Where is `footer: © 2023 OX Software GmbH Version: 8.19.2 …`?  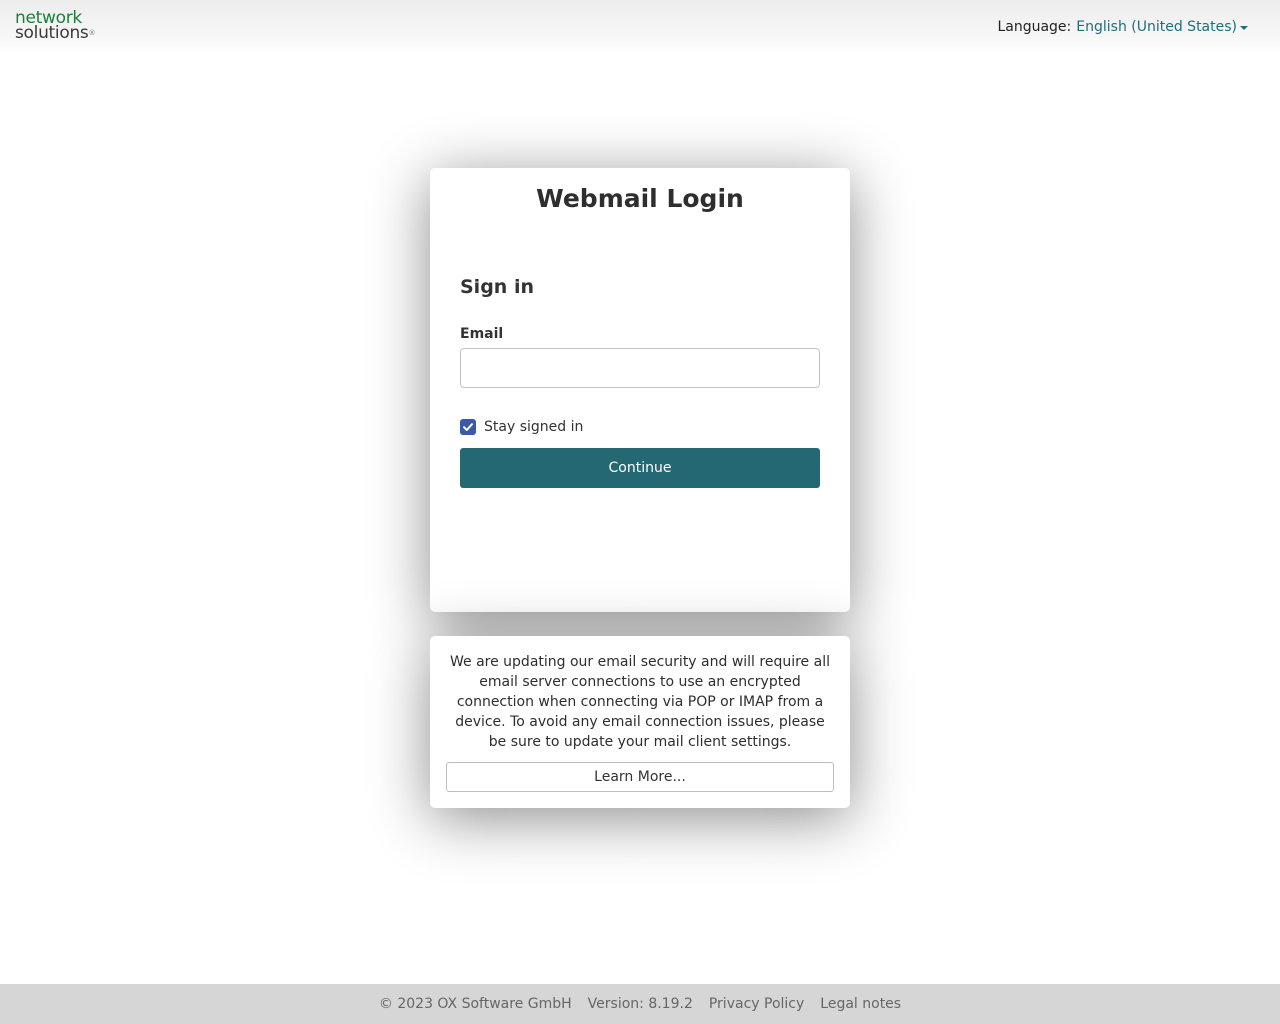 footer: © 2023 OX Software GmbH Version: 8.19.2 … is located at coordinates (640, 1004).